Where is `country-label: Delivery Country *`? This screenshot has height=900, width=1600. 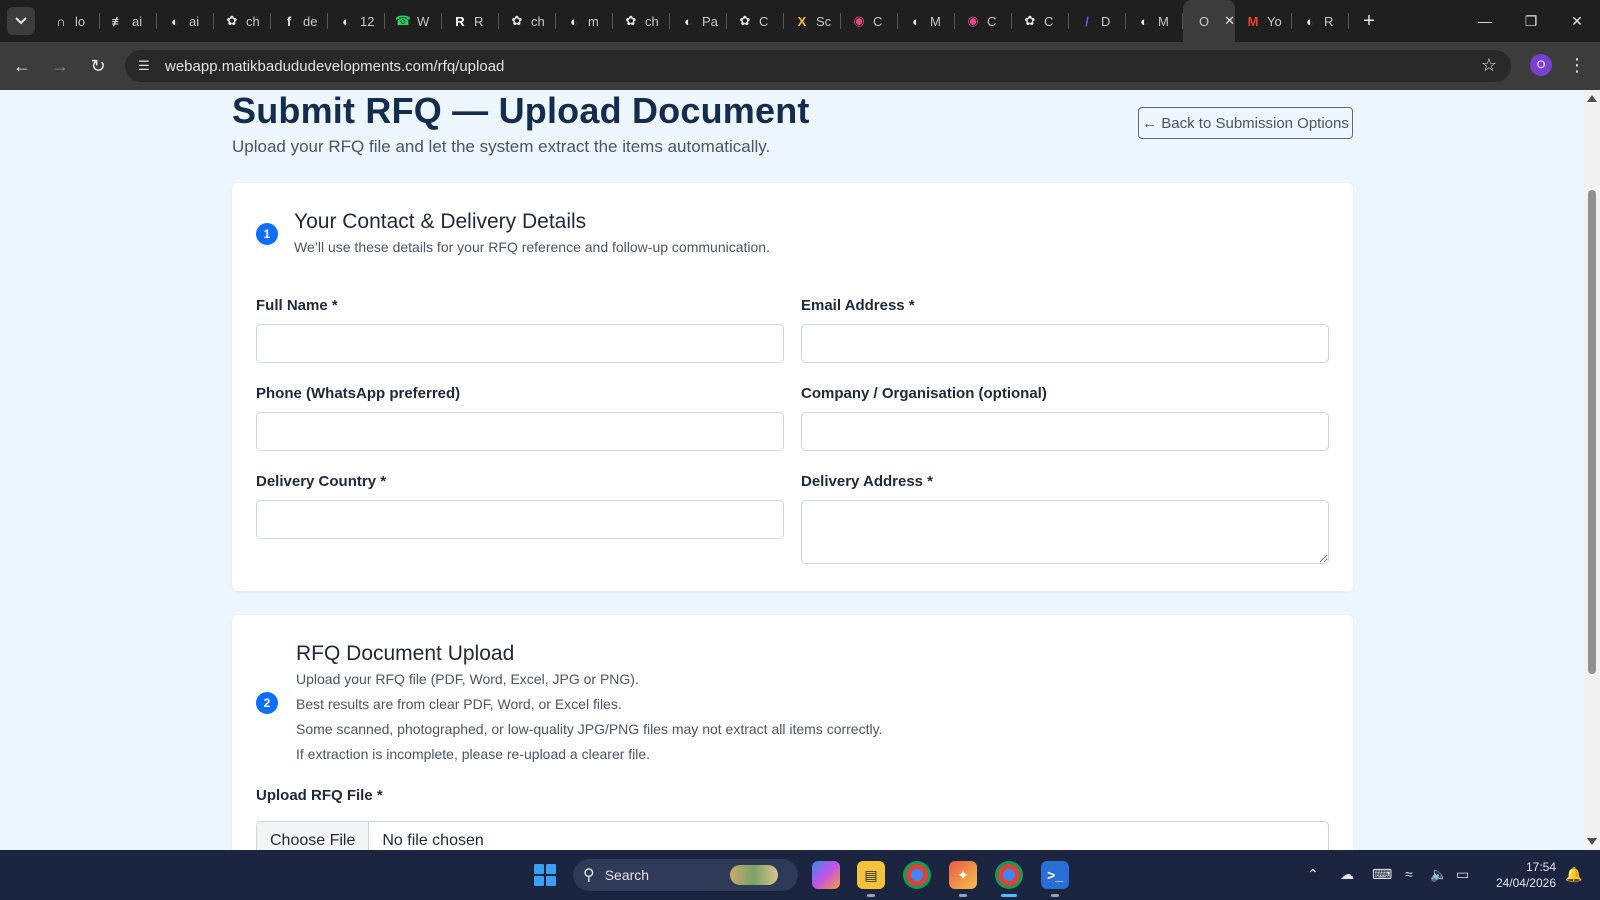
country-label: Delivery Country * is located at coordinates (321, 481).